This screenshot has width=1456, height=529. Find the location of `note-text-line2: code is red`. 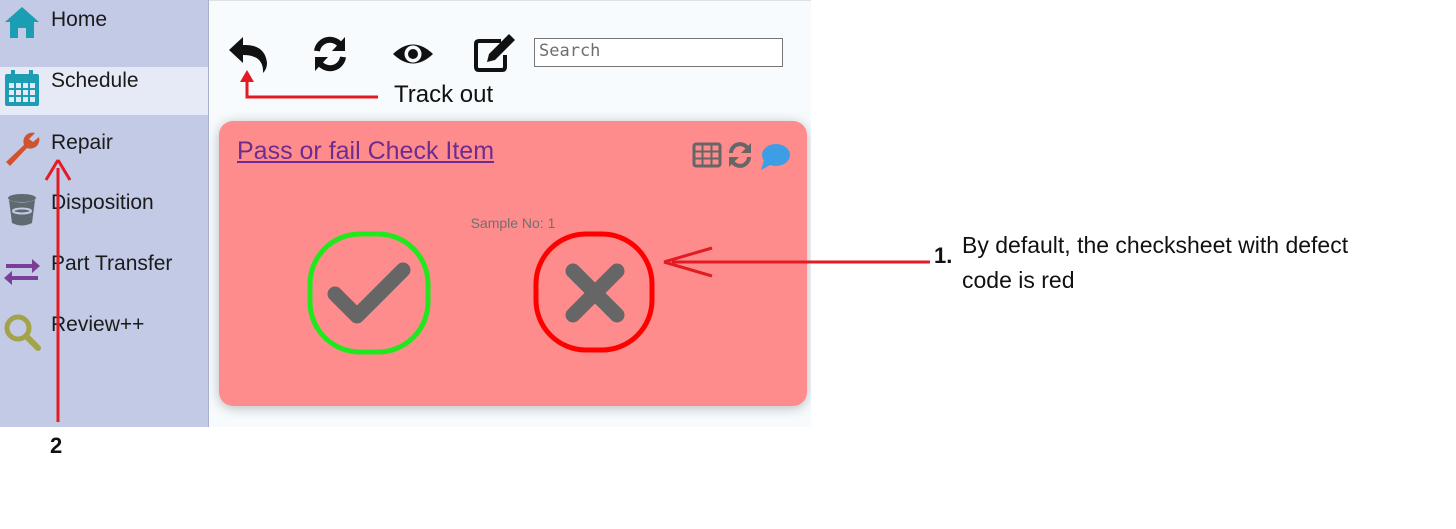

note-text-line2: code is red is located at coordinates (1018, 280).